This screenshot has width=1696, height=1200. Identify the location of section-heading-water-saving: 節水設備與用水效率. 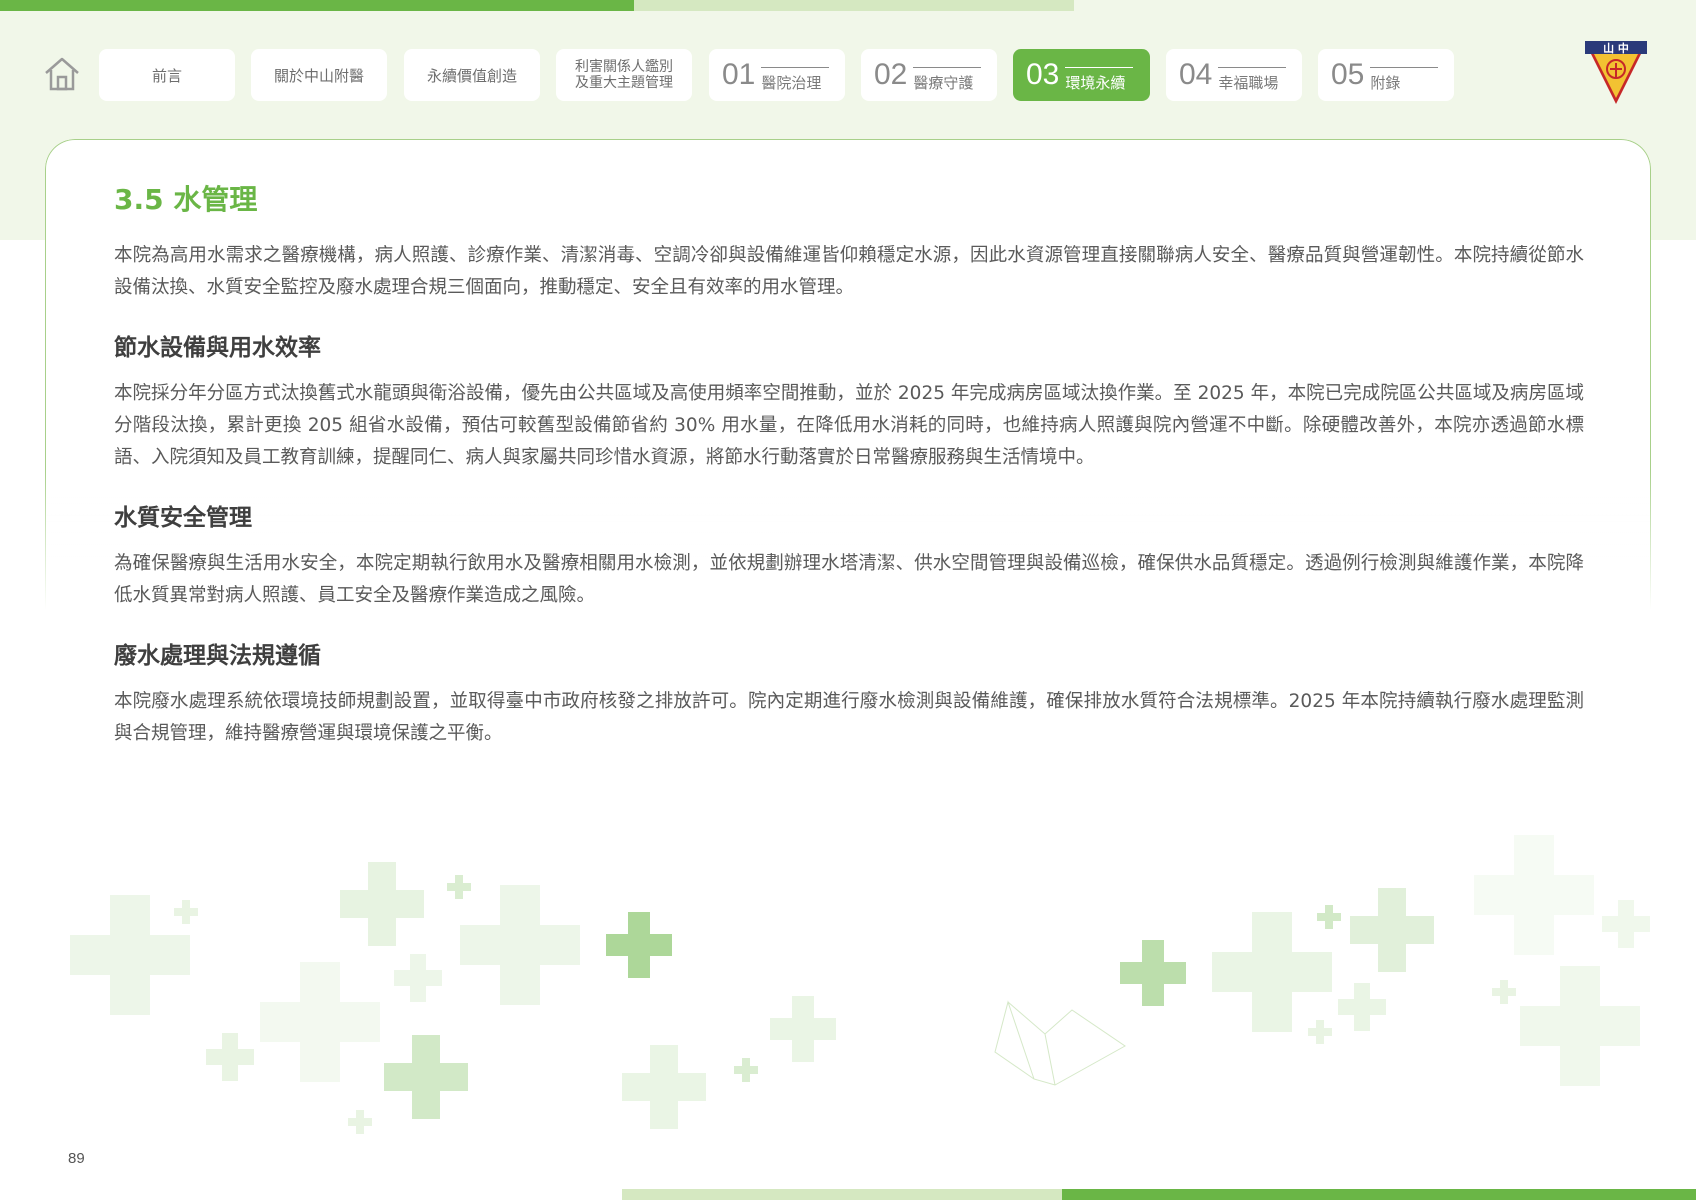
(217, 348).